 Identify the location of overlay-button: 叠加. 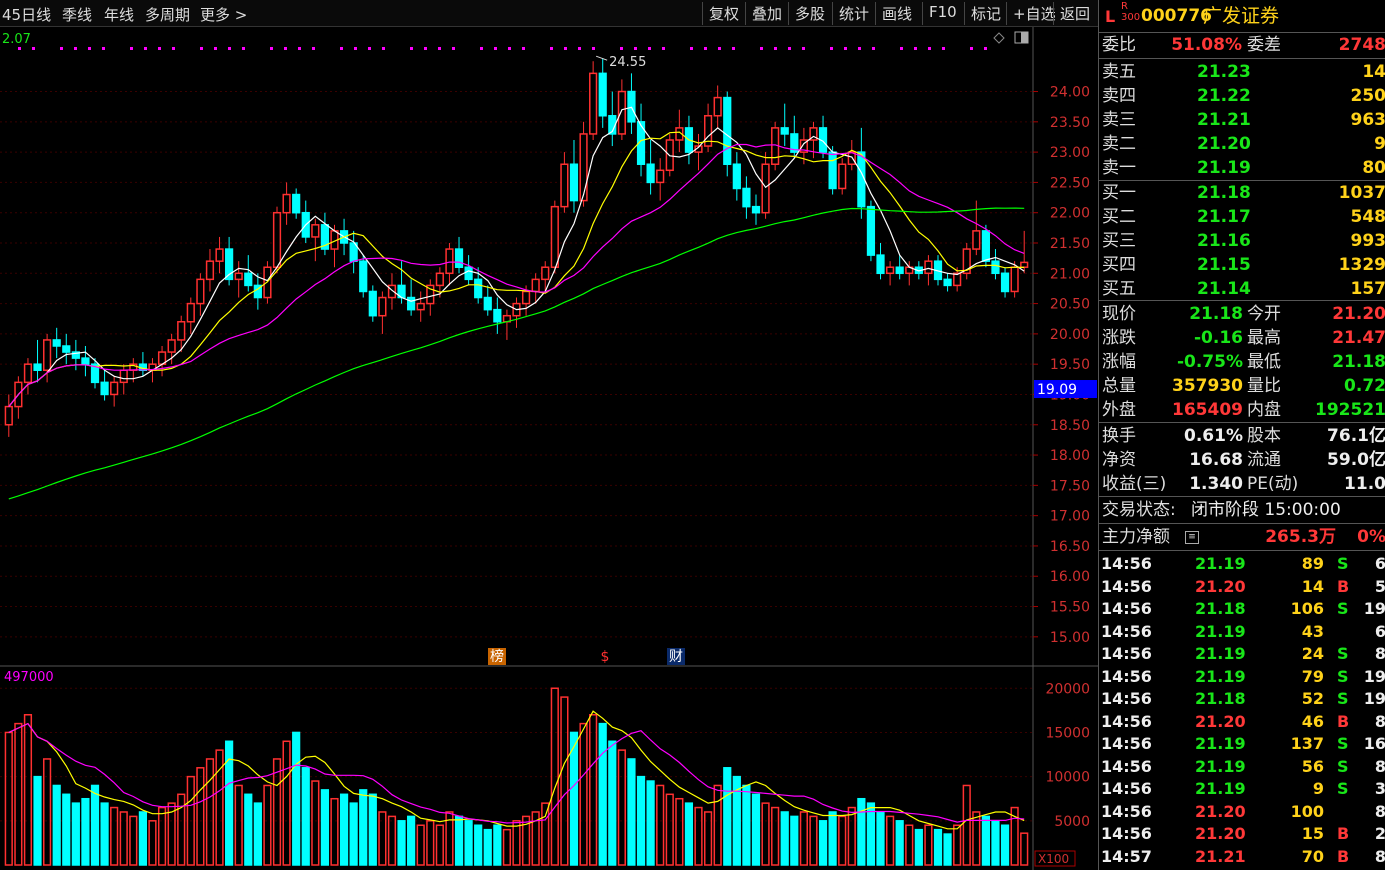
(766, 13).